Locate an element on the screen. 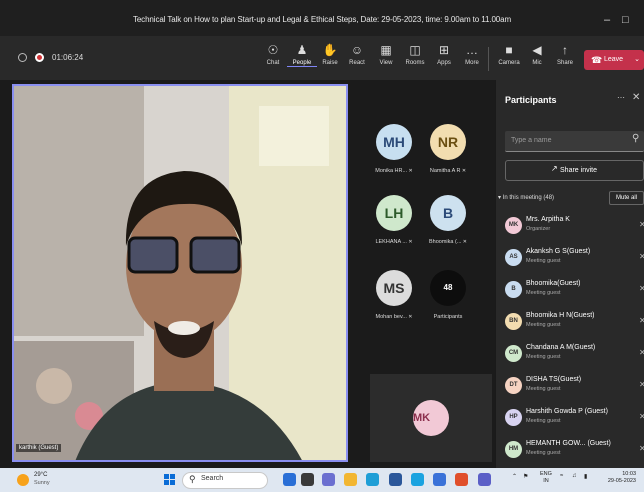  chrome-icon is located at coordinates (461, 479).